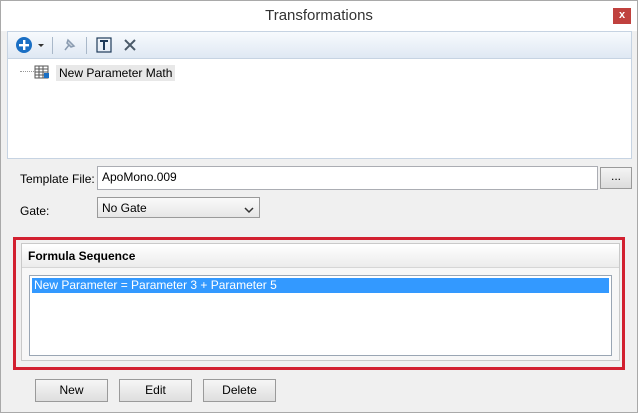  I want to click on delete-button: Delete, so click(239, 390).